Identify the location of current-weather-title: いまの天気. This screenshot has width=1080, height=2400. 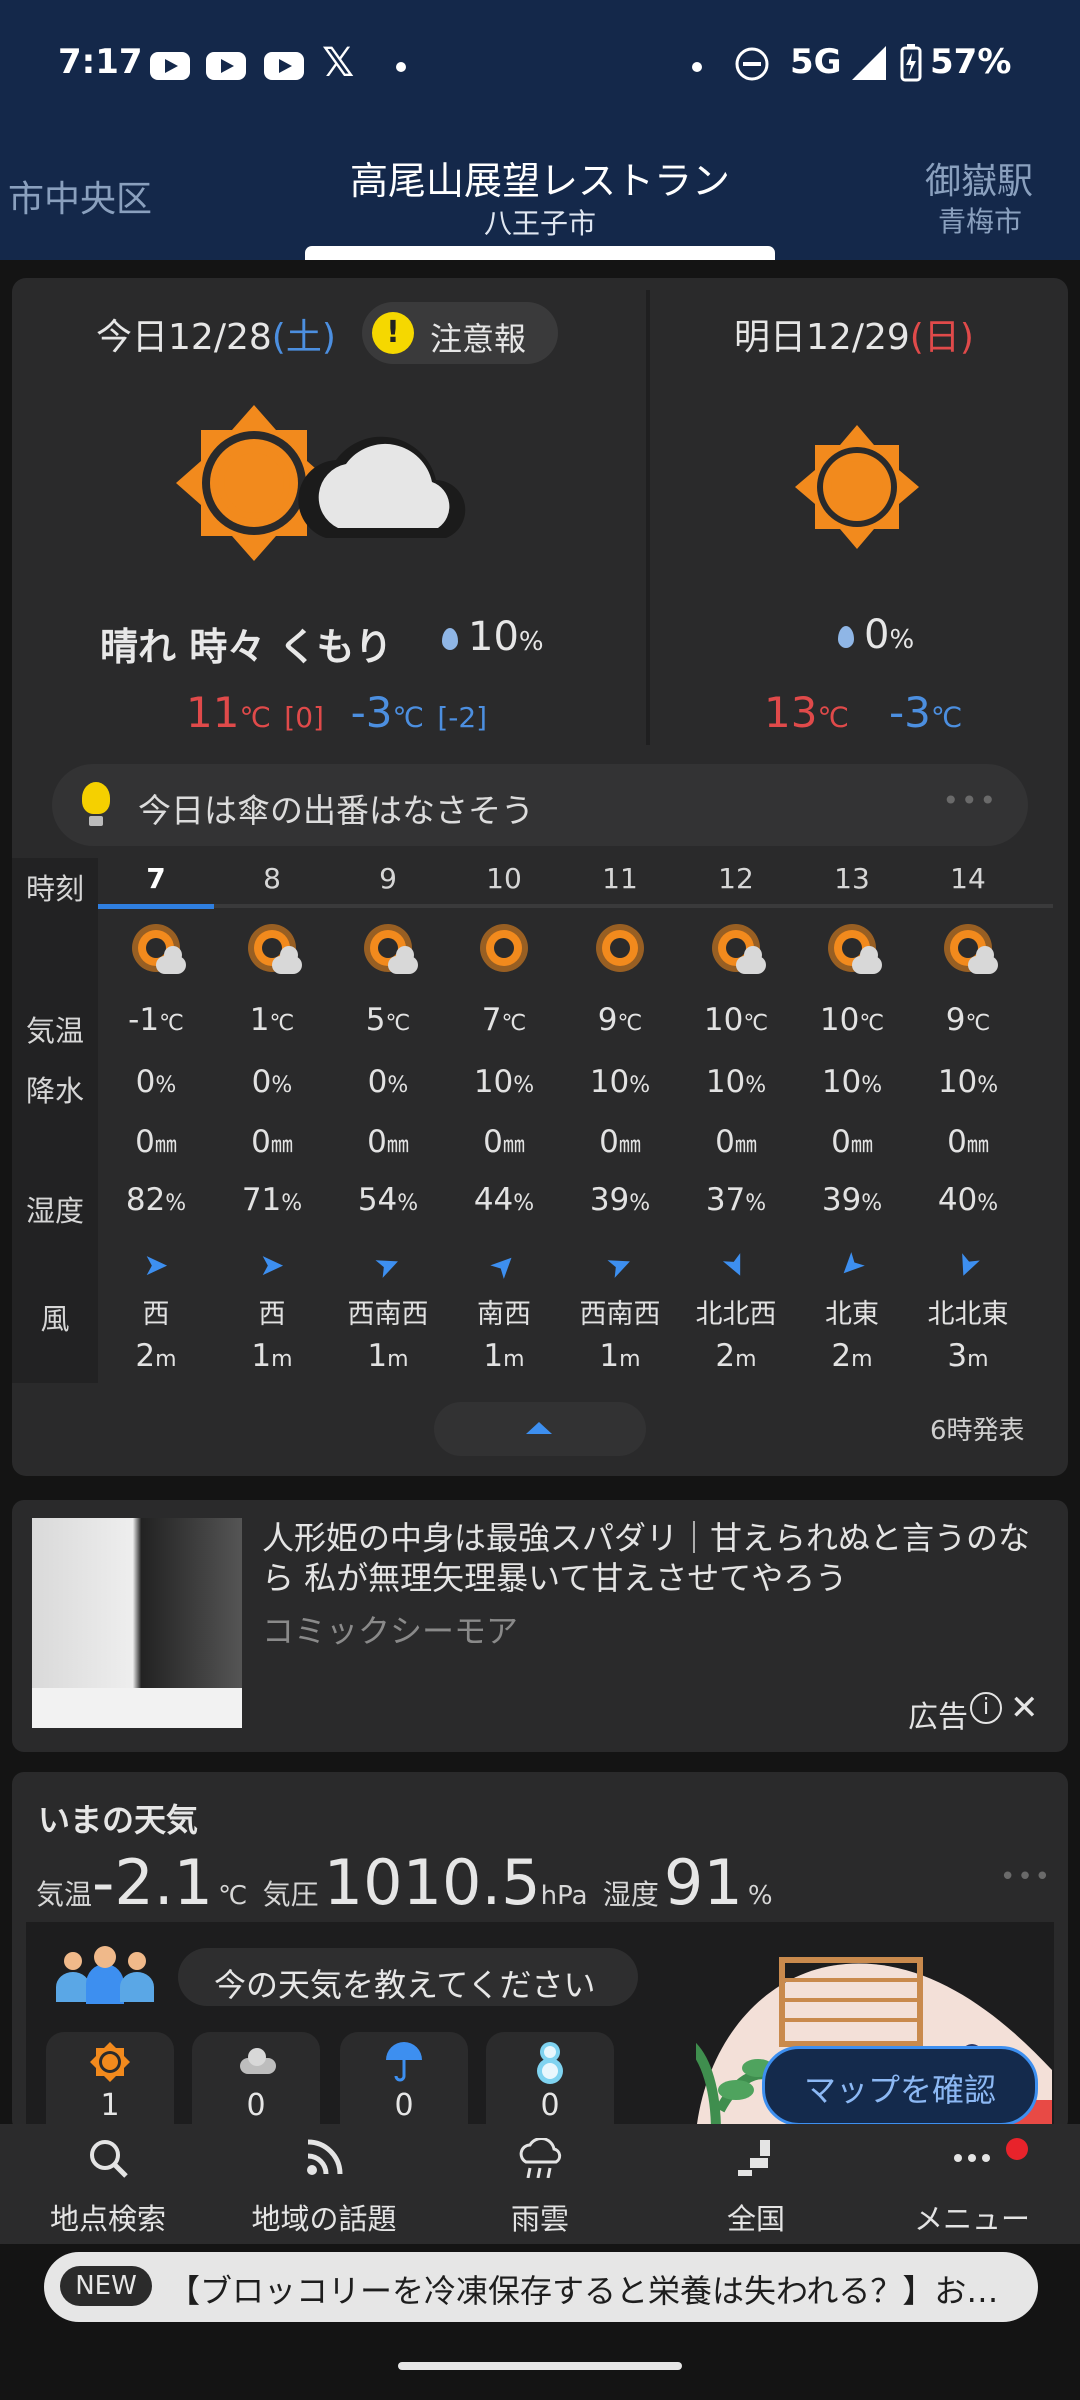
(118, 1820).